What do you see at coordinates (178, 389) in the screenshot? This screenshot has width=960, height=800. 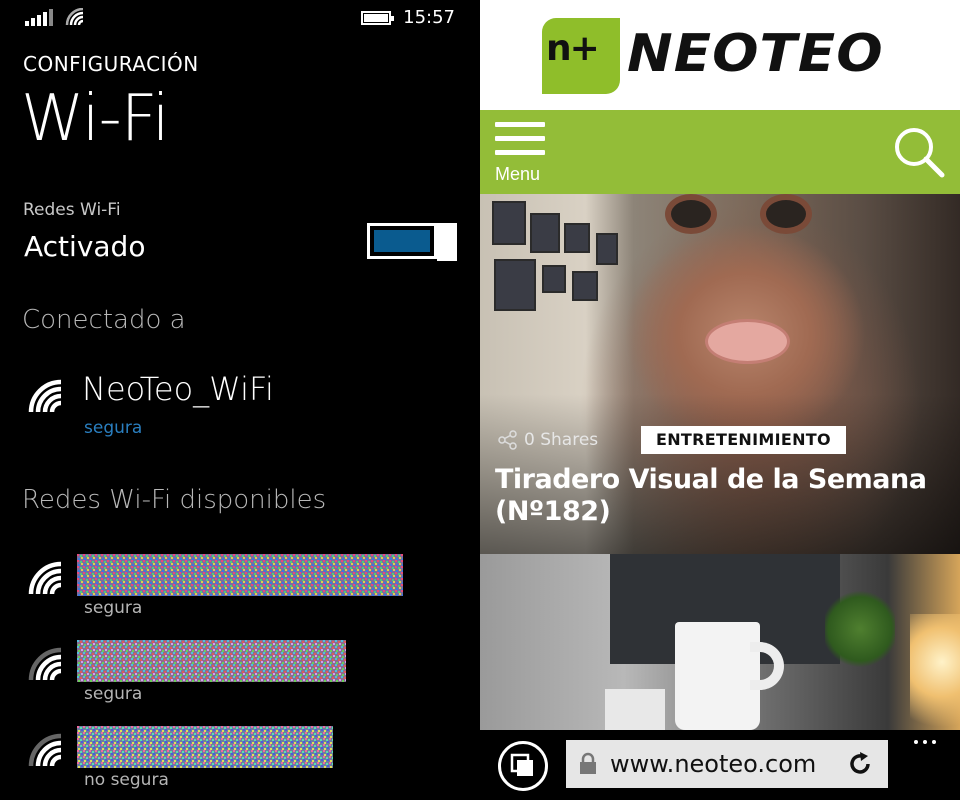 I see `network-name: NeoTeo_WiFi` at bounding box center [178, 389].